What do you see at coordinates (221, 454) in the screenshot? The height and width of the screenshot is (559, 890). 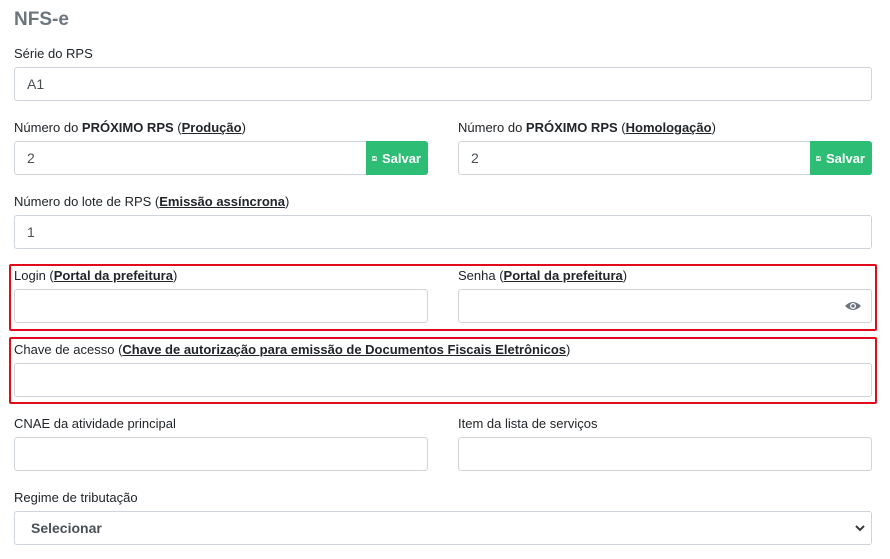 I see `cnae-input` at bounding box center [221, 454].